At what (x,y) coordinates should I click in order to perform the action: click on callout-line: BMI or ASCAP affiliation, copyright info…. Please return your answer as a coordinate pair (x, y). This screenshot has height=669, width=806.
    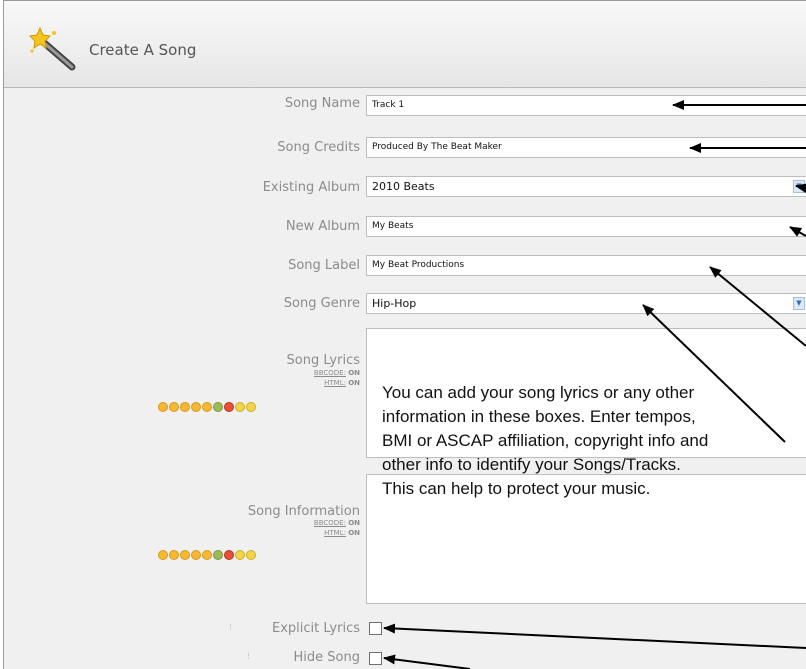
    Looking at the image, I should click on (545, 440).